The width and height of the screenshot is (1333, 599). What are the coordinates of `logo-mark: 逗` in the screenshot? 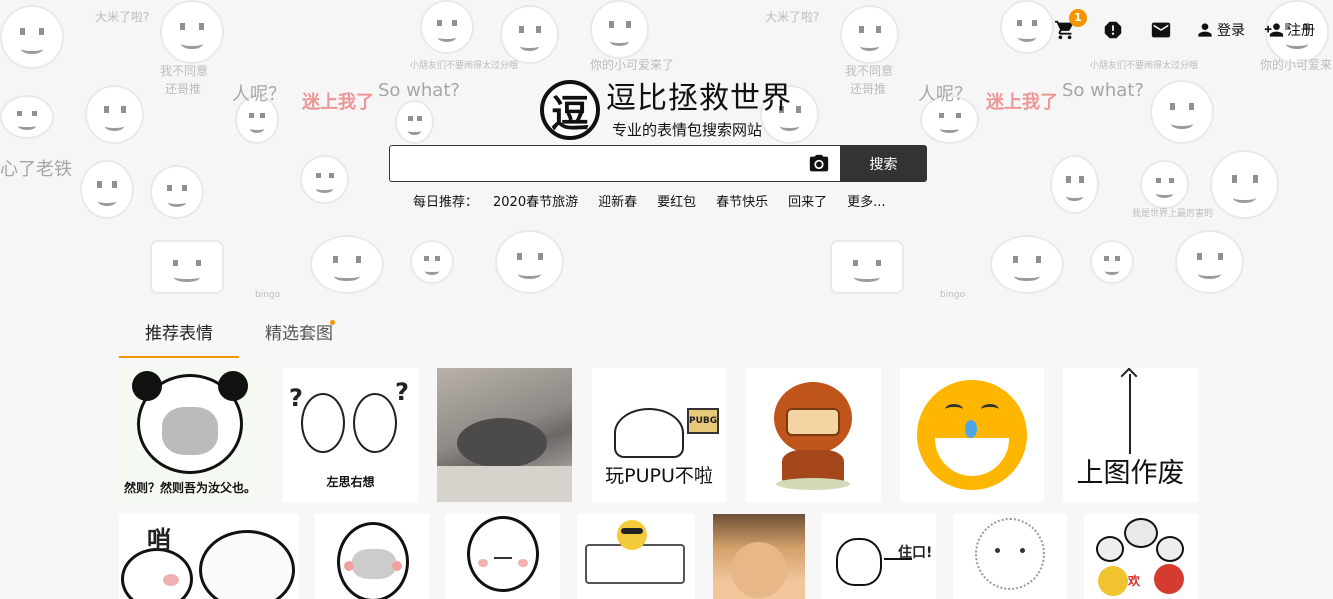 It's located at (570, 110).